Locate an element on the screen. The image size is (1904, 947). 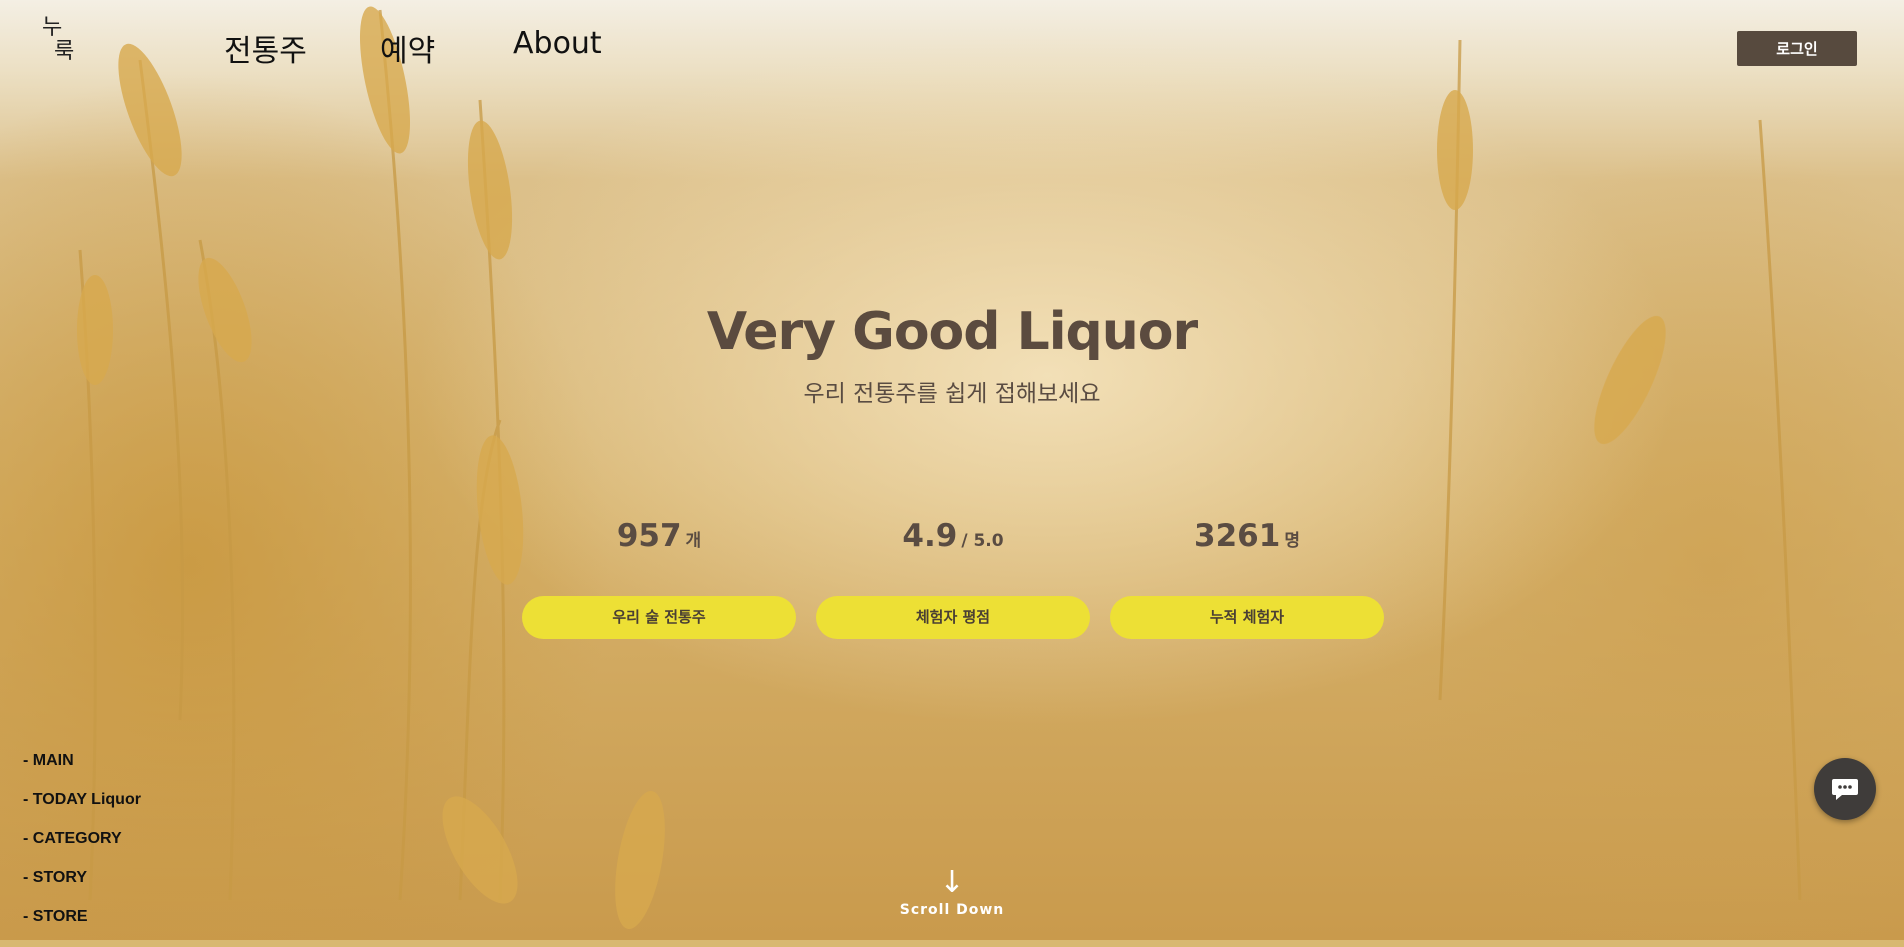
stat-liquor-count: 957 개 is located at coordinates (659, 536).